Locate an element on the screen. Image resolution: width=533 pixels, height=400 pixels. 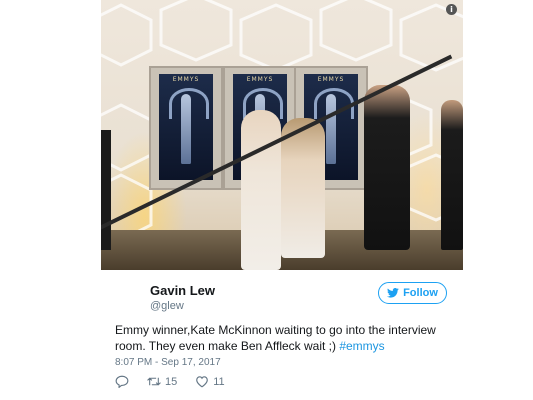
person-dark-suit is located at coordinates (387, 167).